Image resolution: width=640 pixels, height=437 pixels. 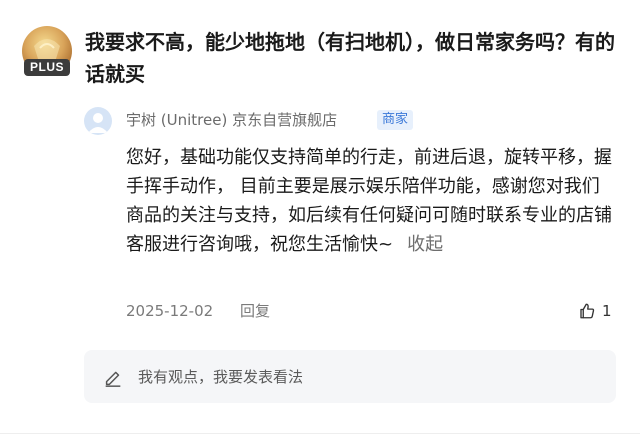 I want to click on like-count: 1, so click(x=607, y=311).